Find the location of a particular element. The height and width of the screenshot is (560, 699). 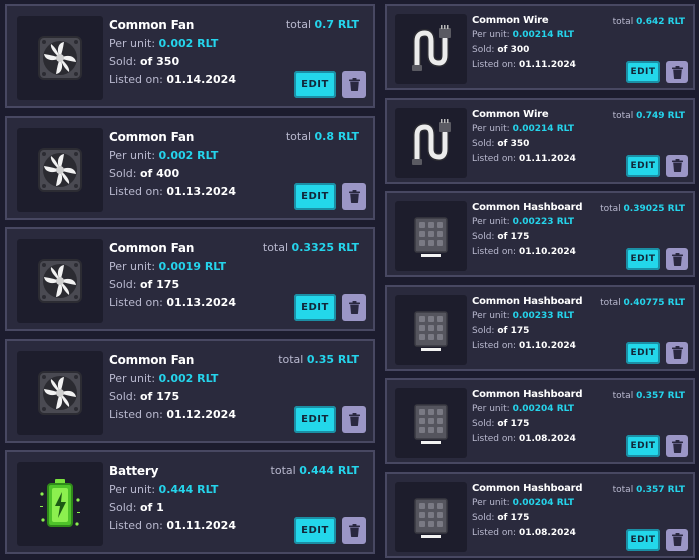

wire-icon is located at coordinates (431, 49).